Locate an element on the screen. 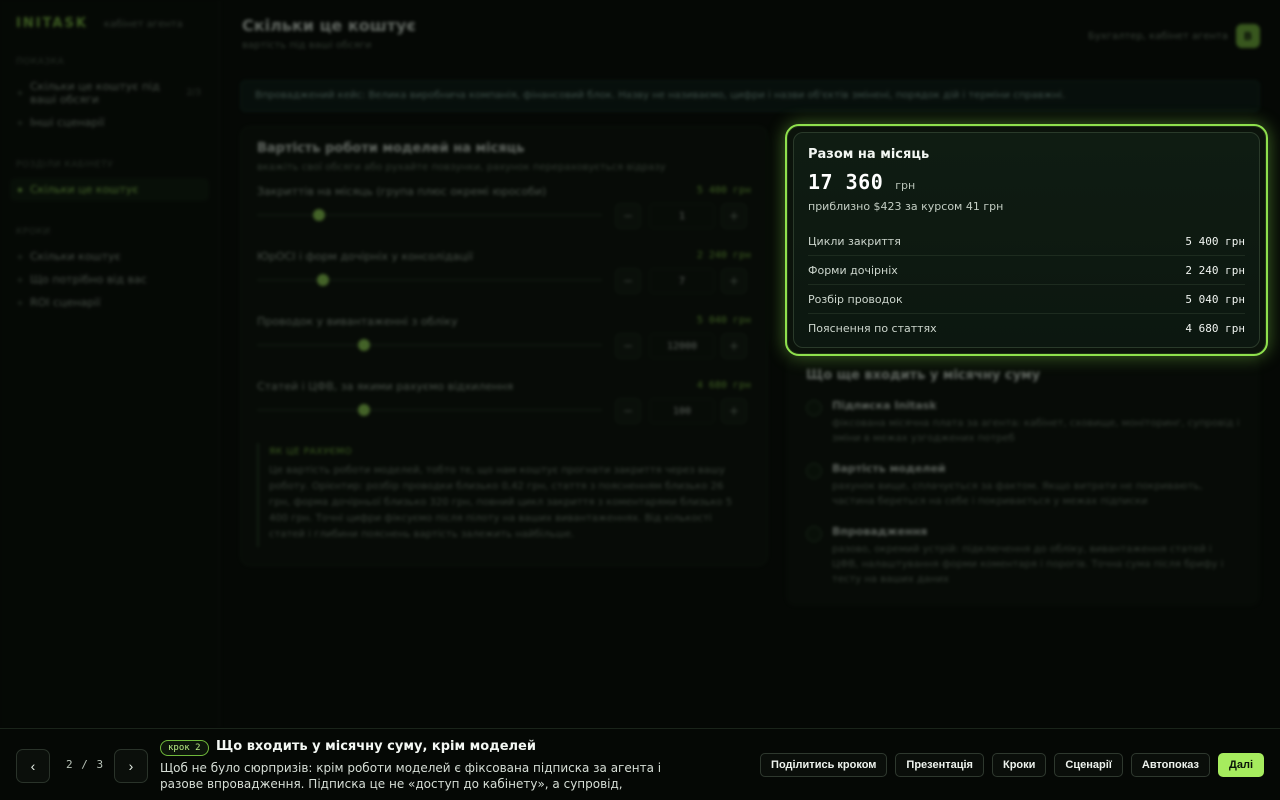 Image resolution: width=1280 pixels, height=800 pixels. user-area: Бухгалтер, кабінет агента В is located at coordinates (1174, 36).